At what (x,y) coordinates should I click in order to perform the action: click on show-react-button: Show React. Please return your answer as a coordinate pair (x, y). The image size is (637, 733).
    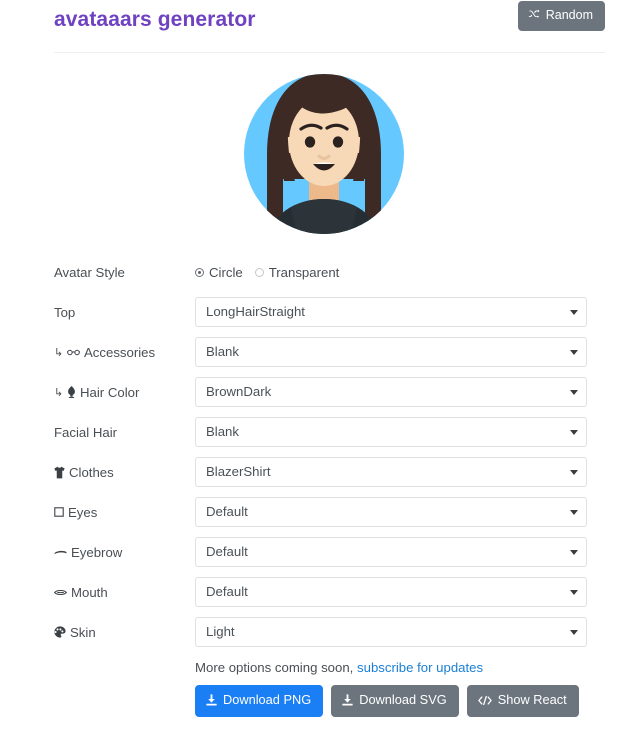
    Looking at the image, I should click on (522, 701).